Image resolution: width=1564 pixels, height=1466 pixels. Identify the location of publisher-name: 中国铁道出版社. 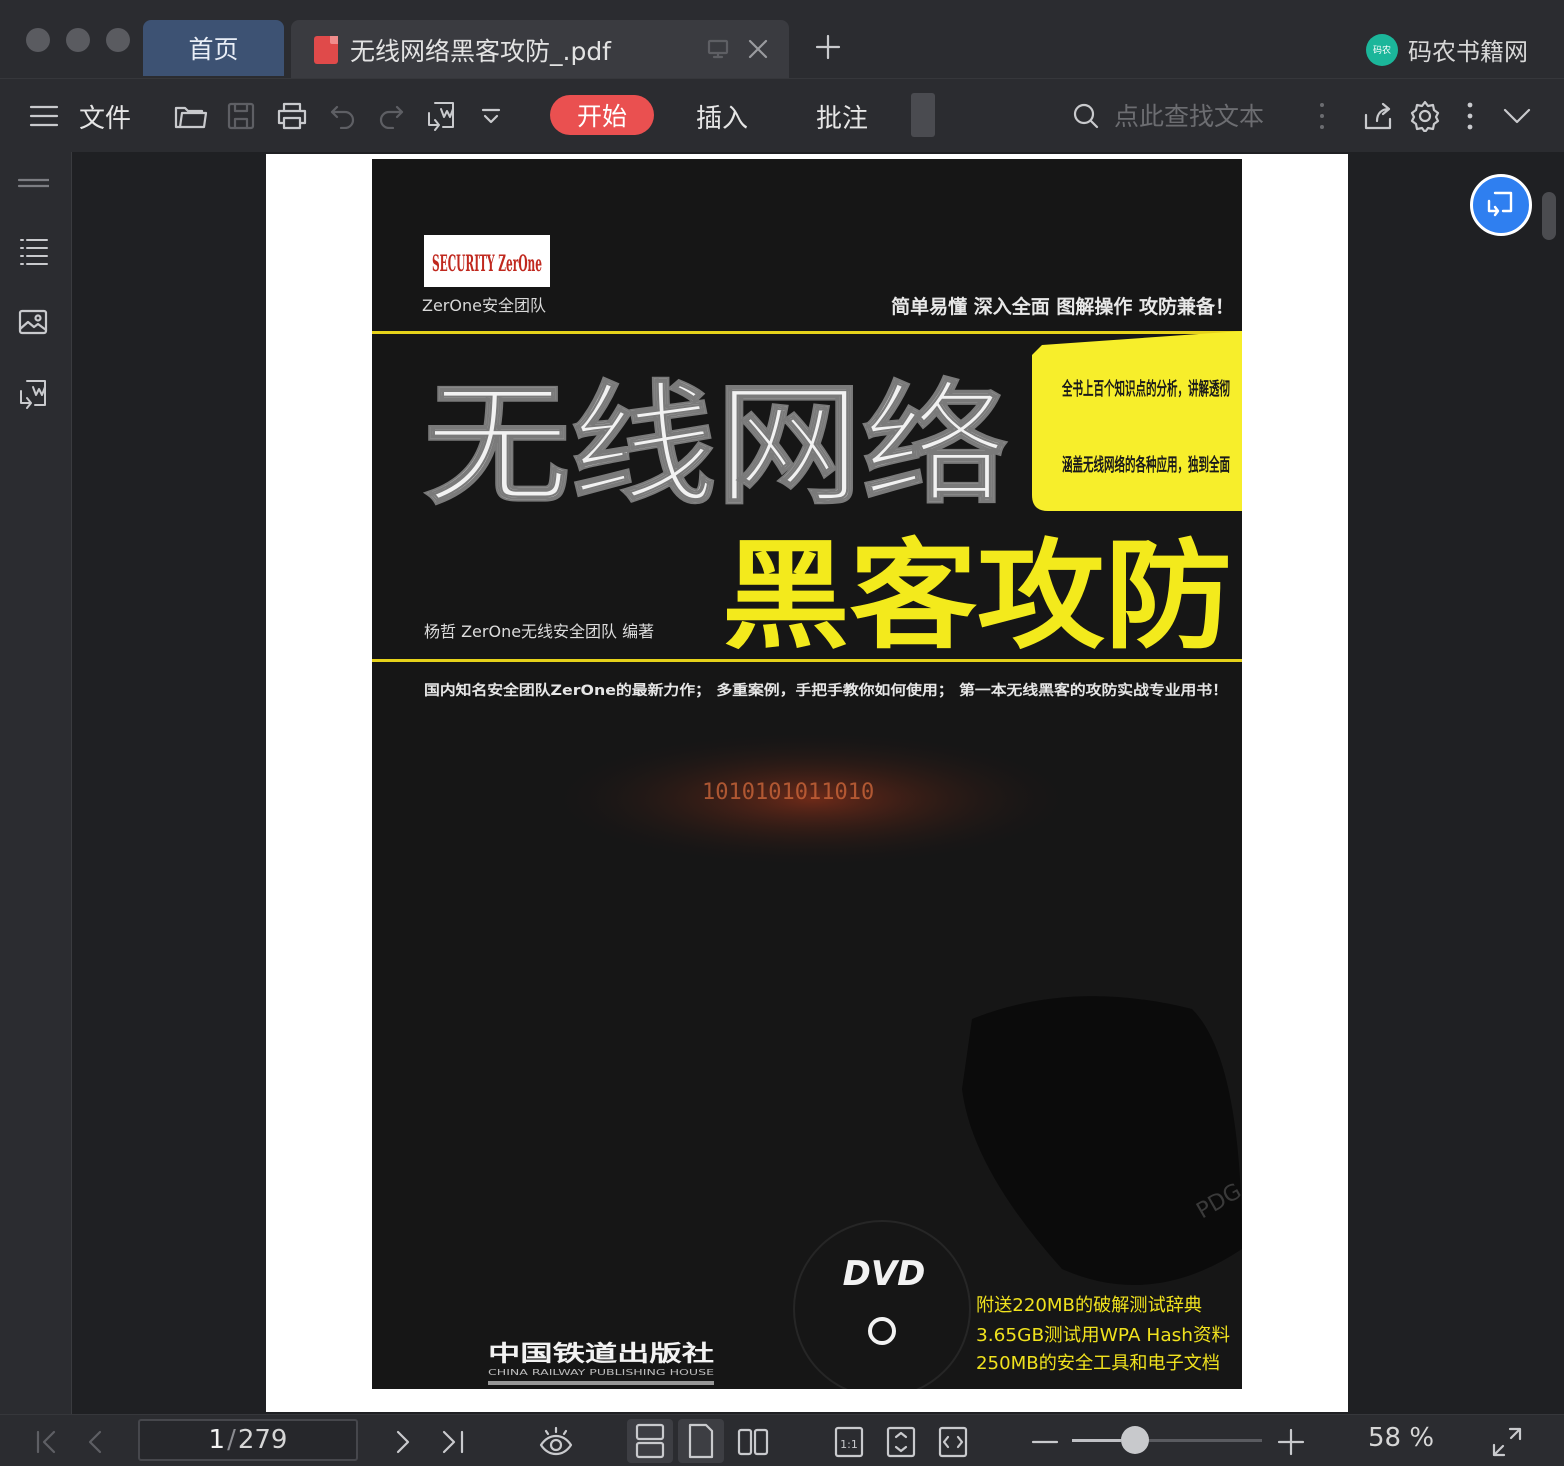
(601, 1354).